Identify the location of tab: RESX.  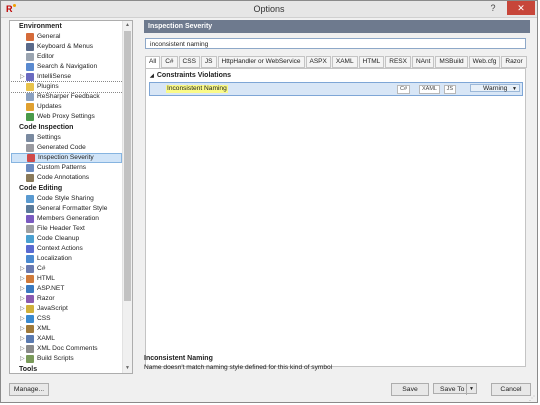
(398, 62).